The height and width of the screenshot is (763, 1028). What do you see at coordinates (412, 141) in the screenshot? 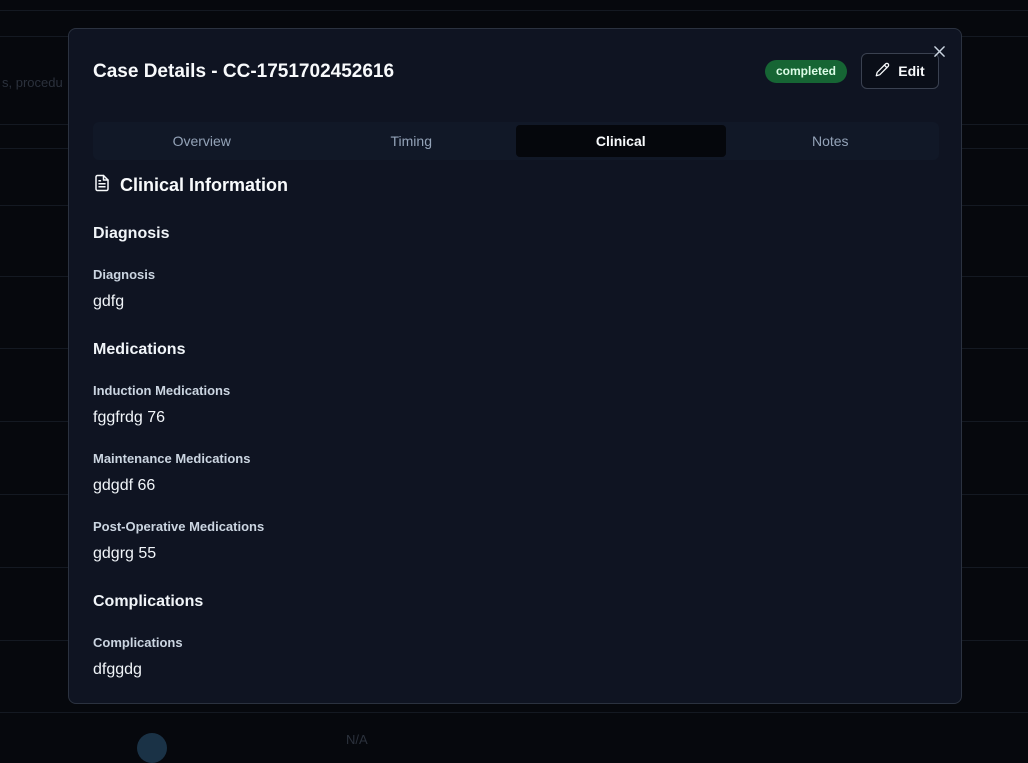
I see `tab-timing: Timing` at bounding box center [412, 141].